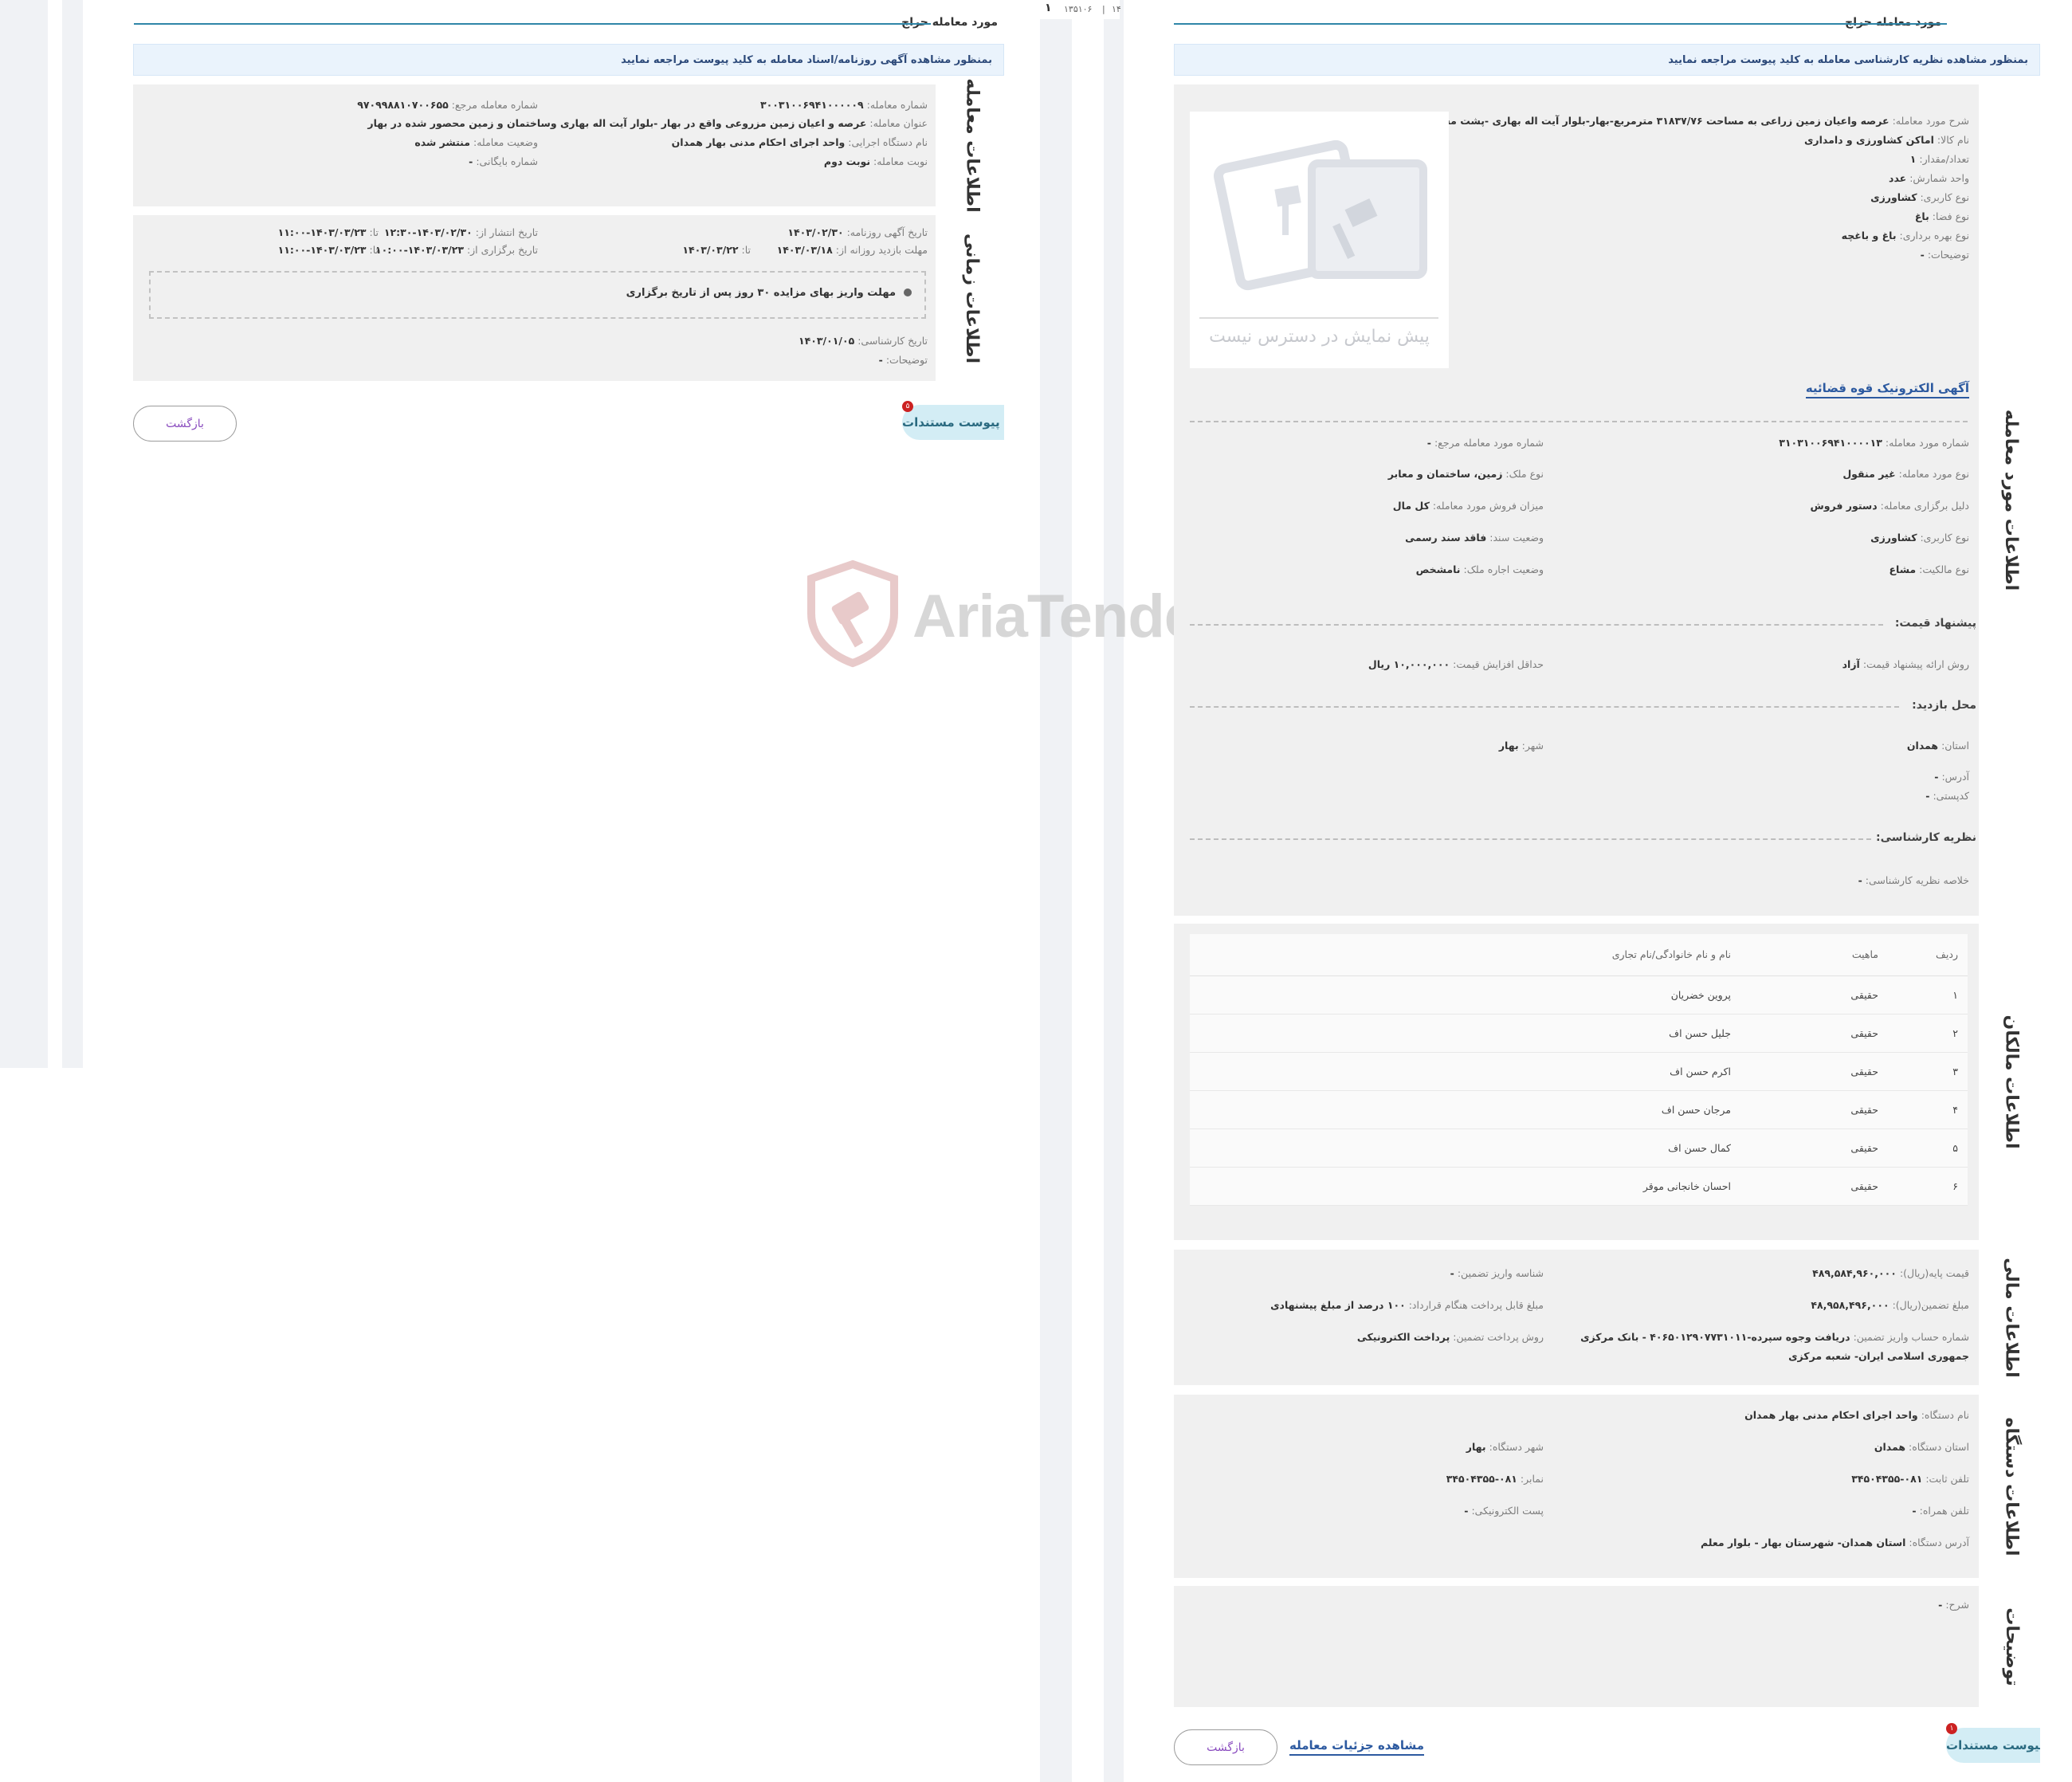  I want to click on hold-from: تاریخ برگزاری از: ۱۴۰۳/۰۳/۲۳-۱۰:۰۰, so click(456, 250).